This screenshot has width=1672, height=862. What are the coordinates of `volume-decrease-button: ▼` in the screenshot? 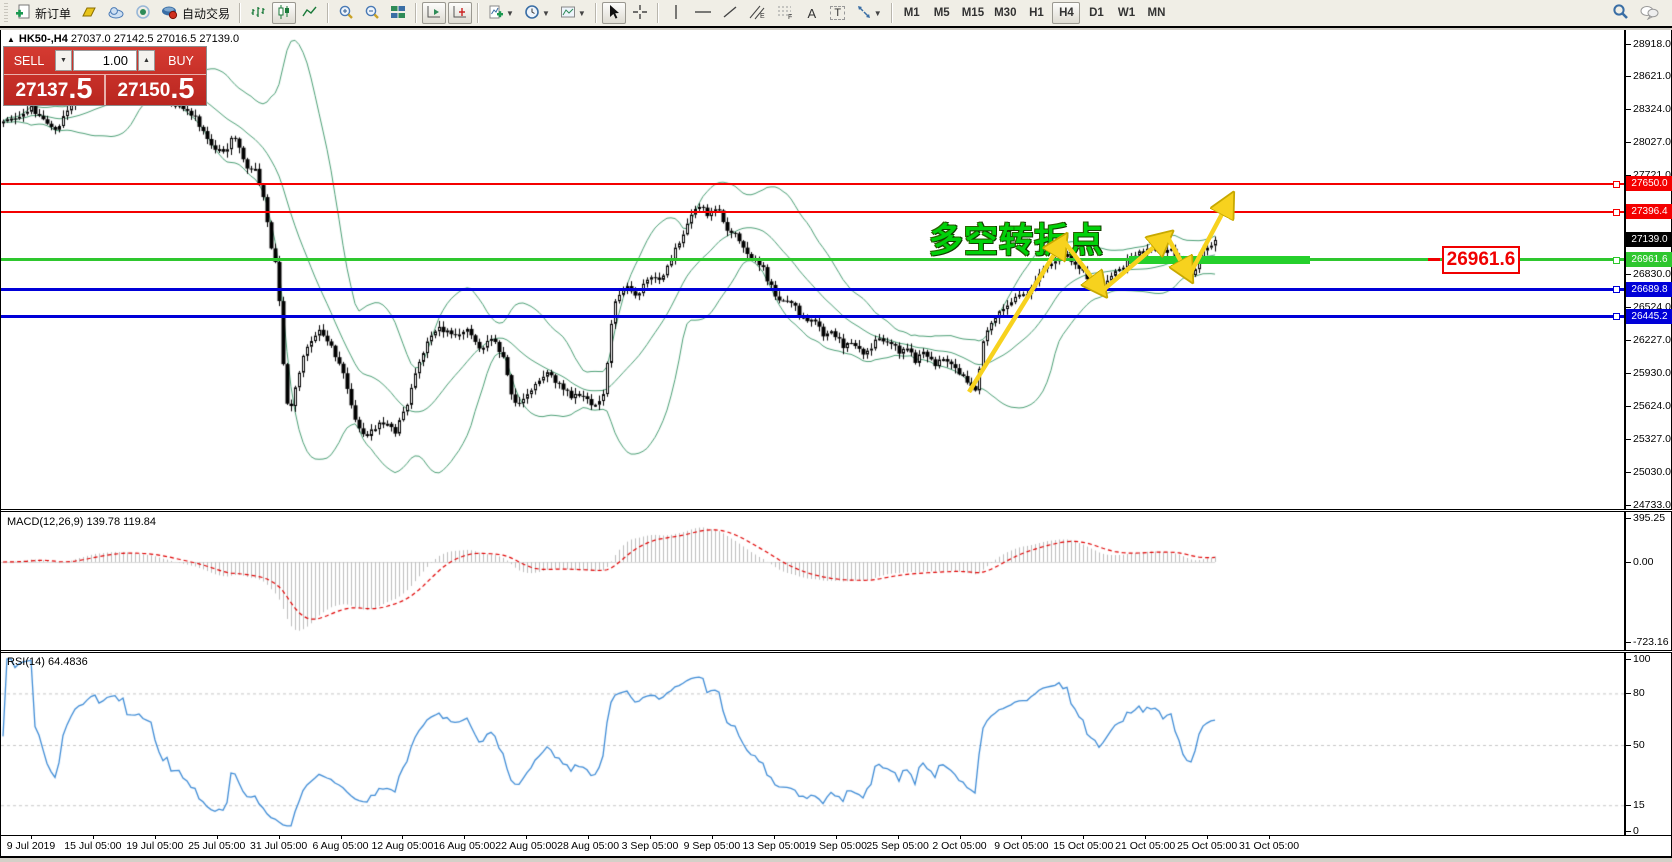 It's located at (63, 60).